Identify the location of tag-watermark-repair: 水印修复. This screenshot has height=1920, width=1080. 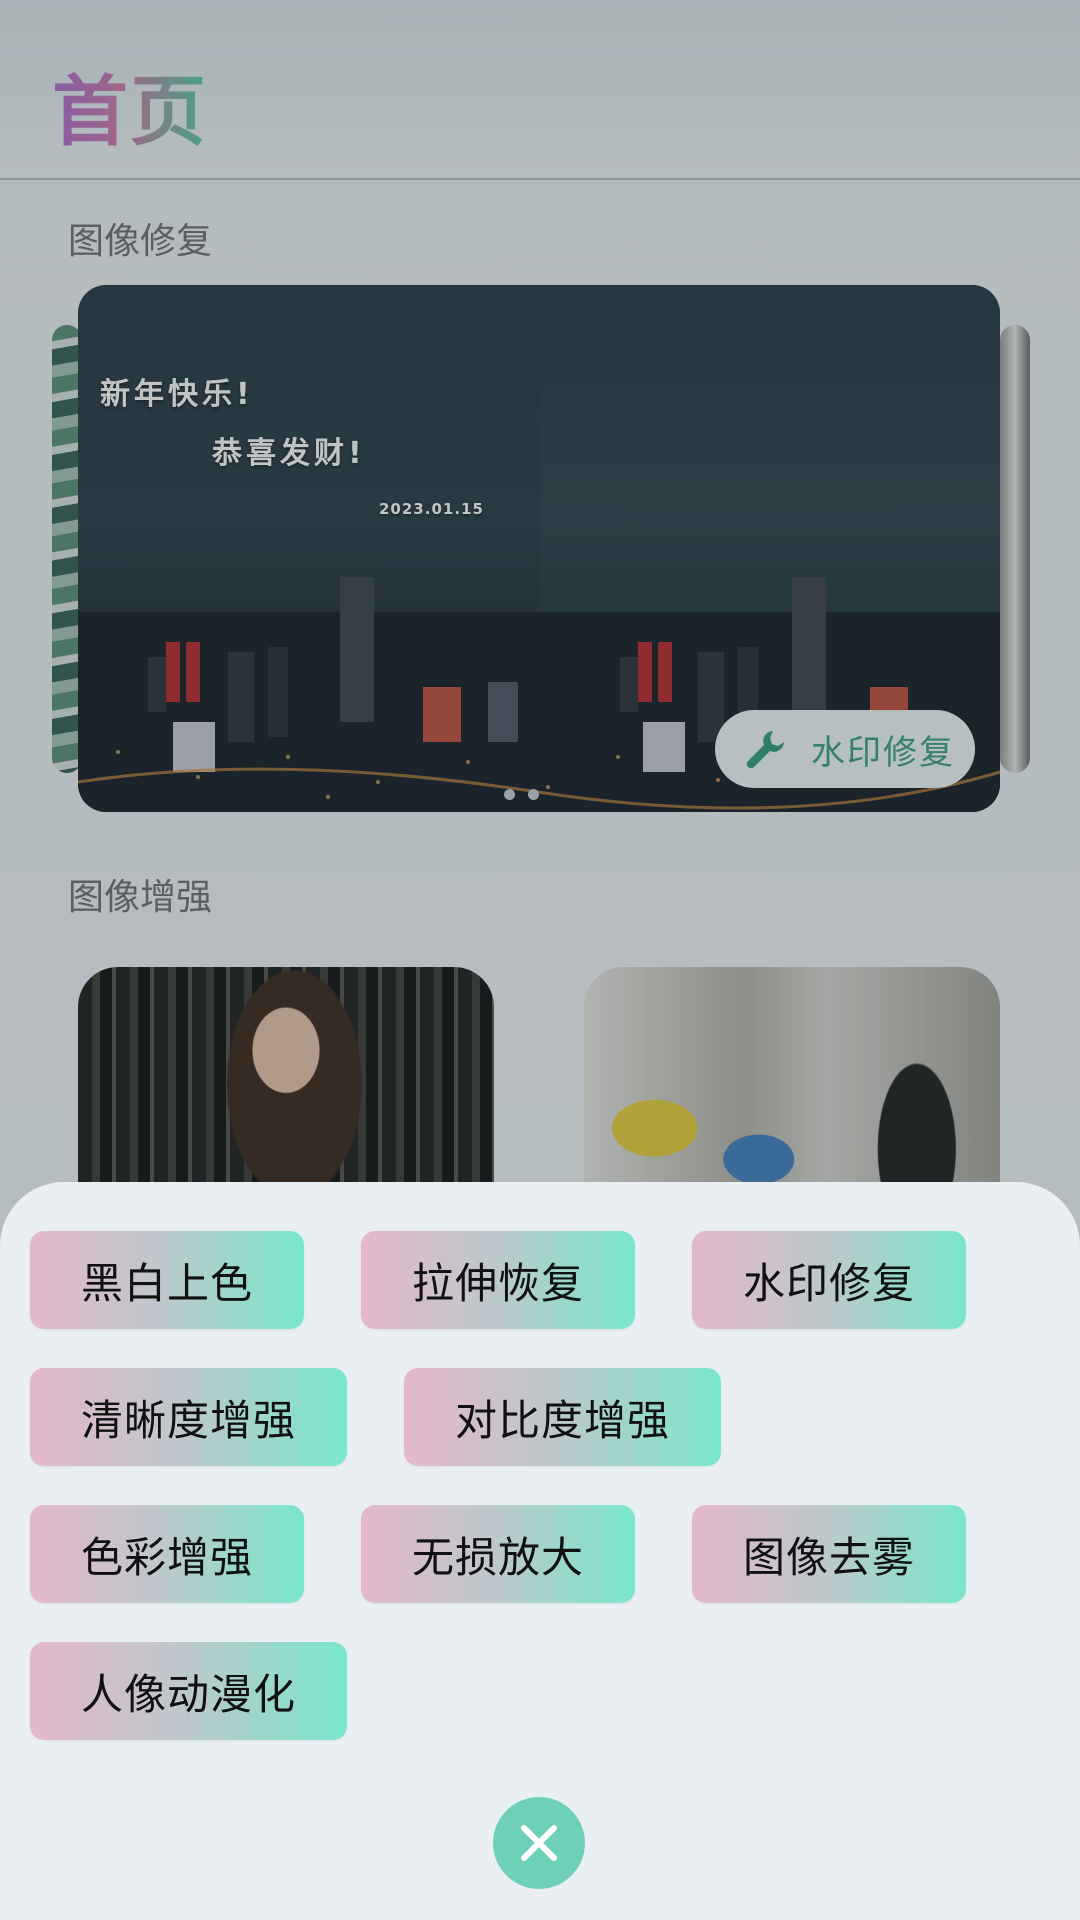
(829, 1280).